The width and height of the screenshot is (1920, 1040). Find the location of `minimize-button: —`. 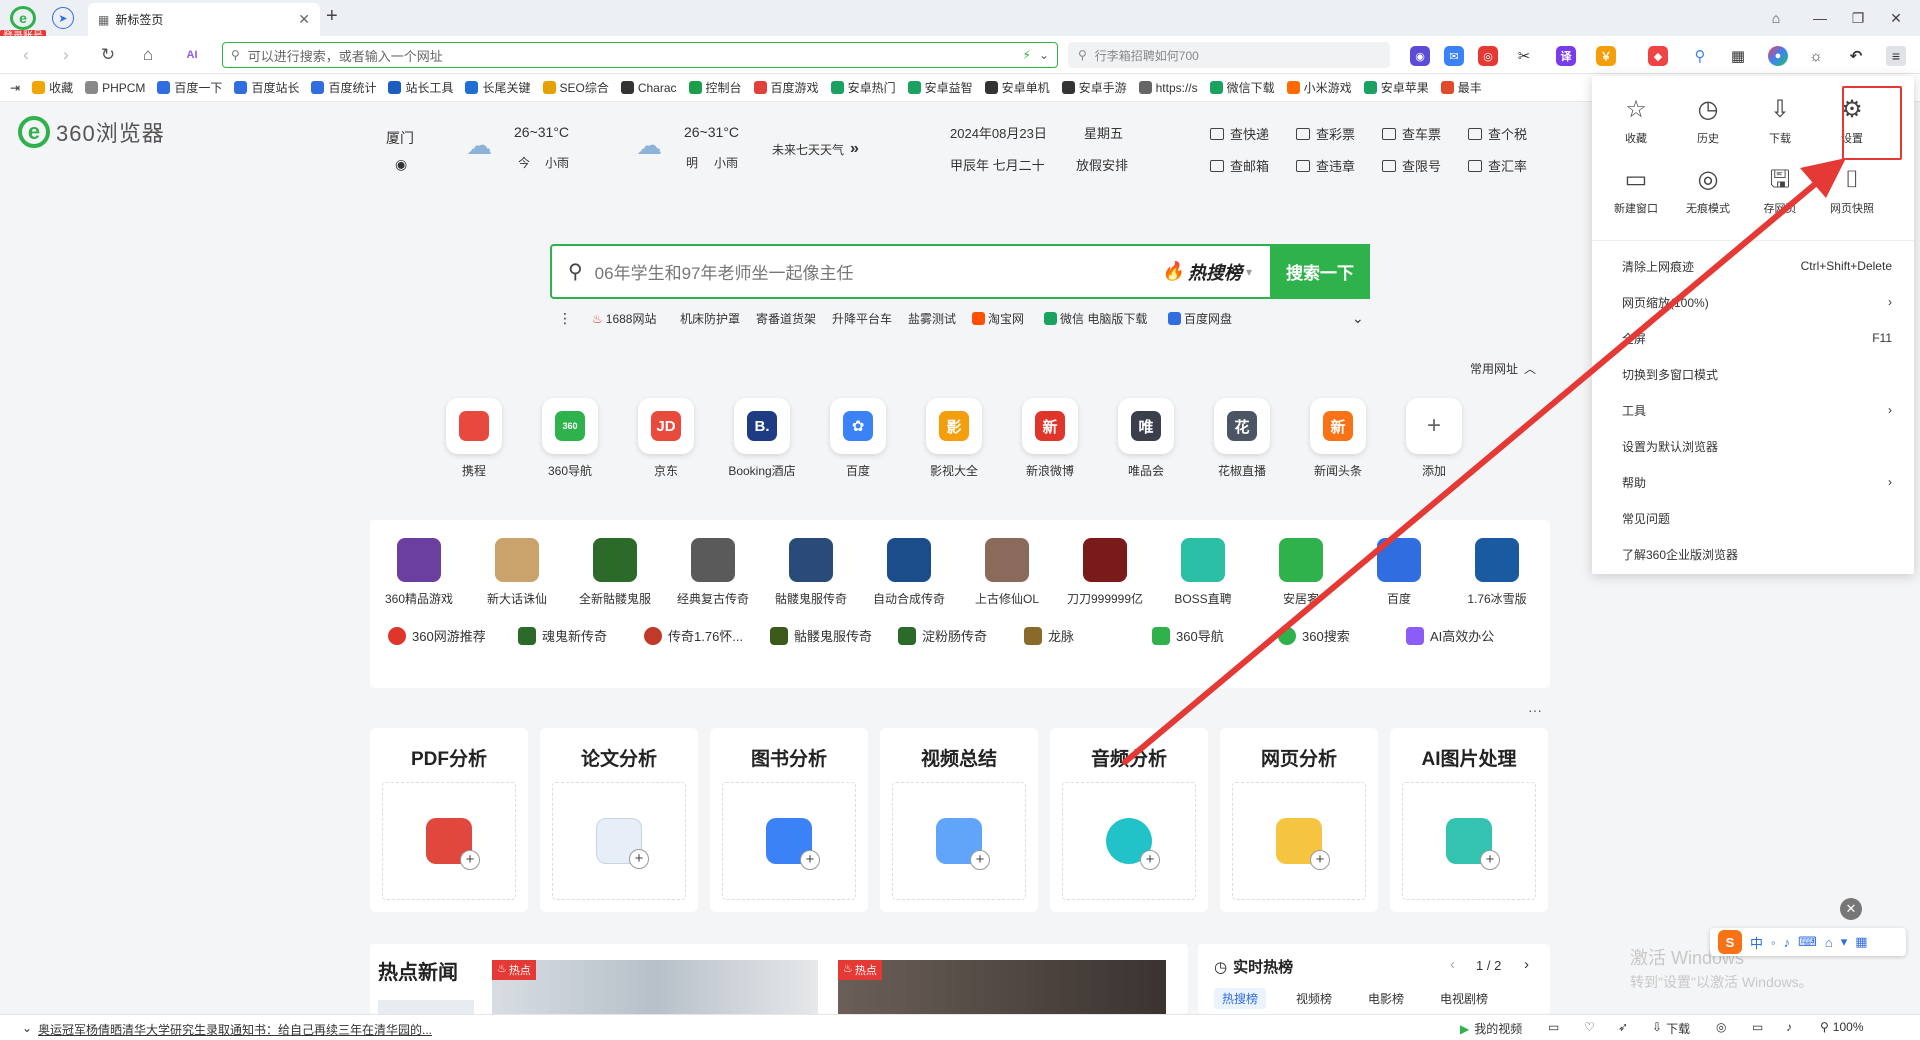

minimize-button: — is located at coordinates (1820, 18).